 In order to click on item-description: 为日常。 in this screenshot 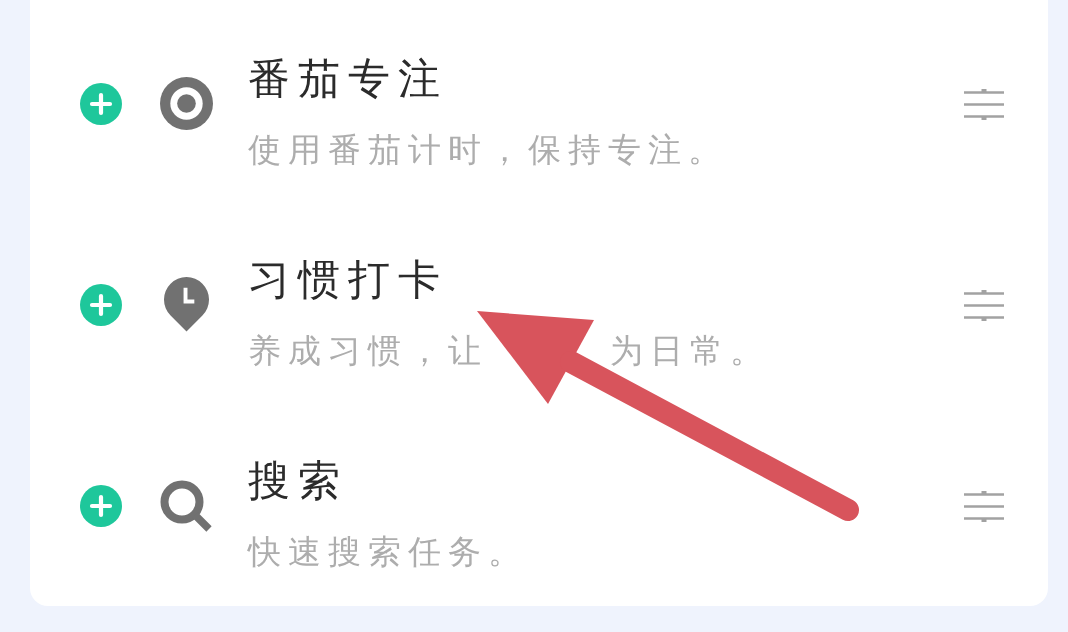, I will do `click(690, 350)`.